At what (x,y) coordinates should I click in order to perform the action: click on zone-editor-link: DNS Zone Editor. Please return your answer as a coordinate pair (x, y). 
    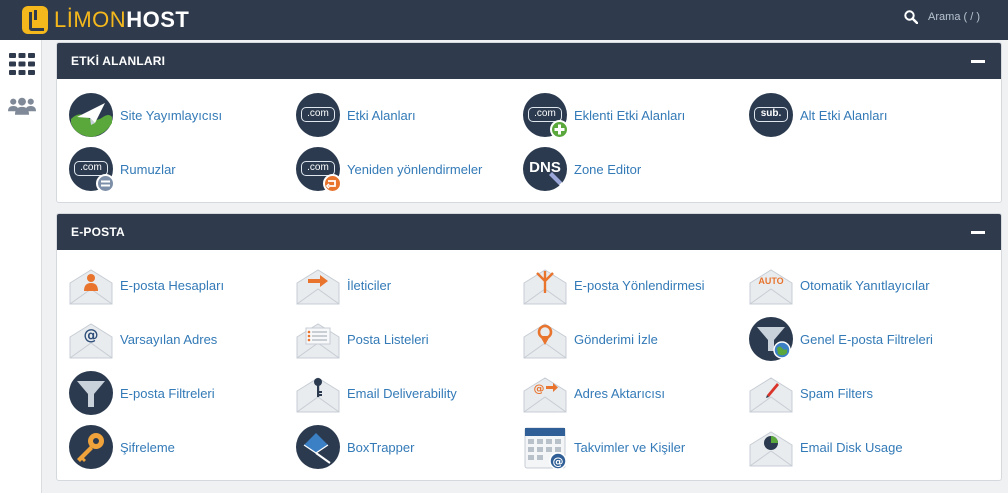
    Looking at the image, I should click on (633, 169).